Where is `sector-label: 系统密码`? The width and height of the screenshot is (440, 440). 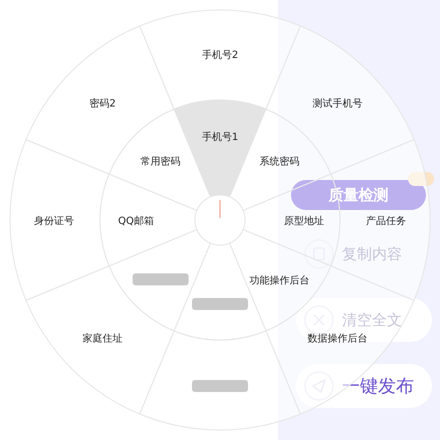
sector-label: 系统密码 is located at coordinates (279, 162).